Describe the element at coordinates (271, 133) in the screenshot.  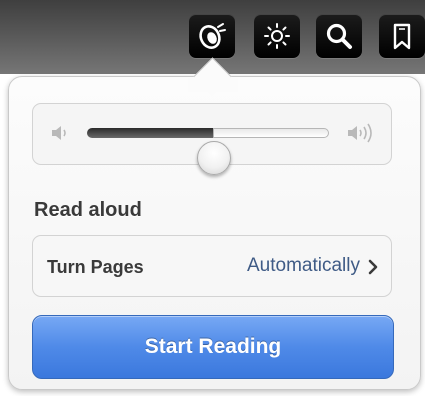
I see `volume-track-rest` at that location.